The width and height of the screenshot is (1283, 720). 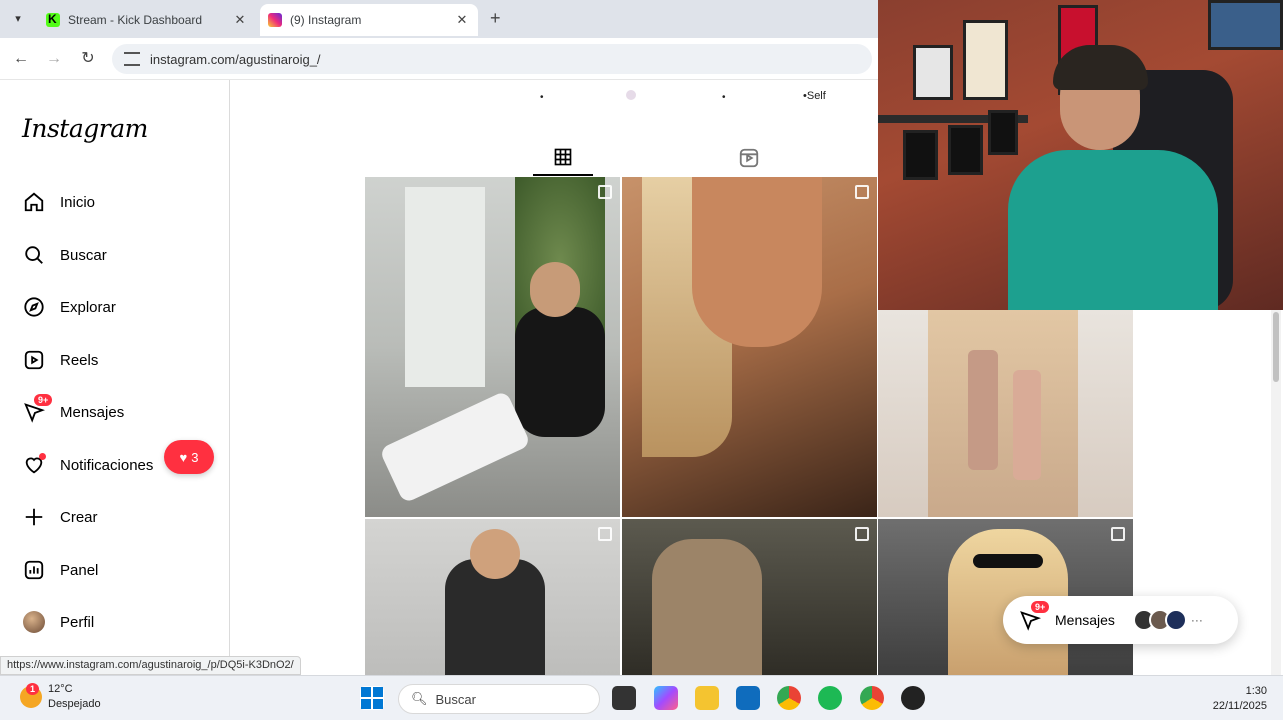 I want to click on browser-toolbar: ← → ↻ instagram.com/agustinaroig_/, so click(x=439, y=59).